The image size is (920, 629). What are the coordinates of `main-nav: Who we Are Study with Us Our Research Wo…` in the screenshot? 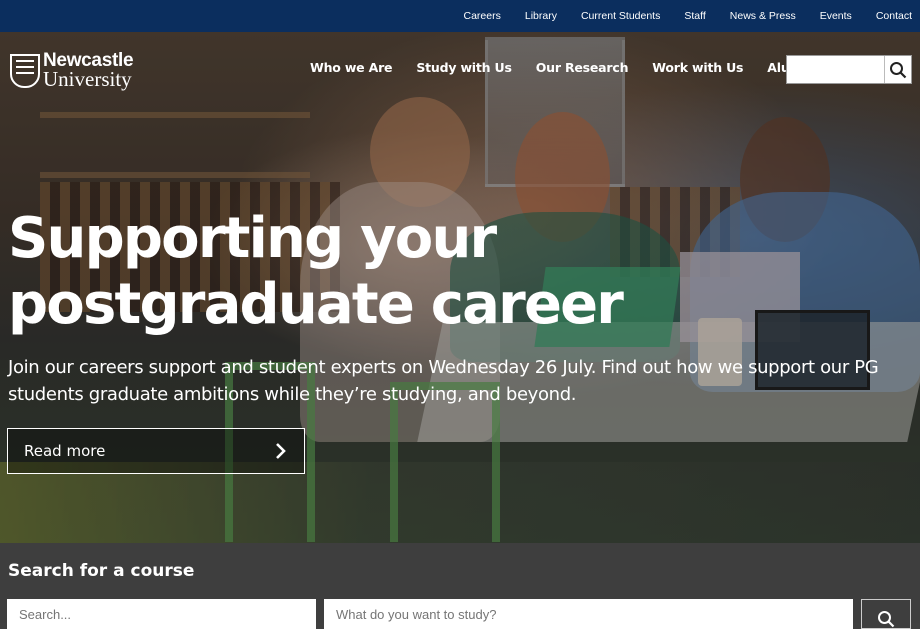 It's located at (574, 67).